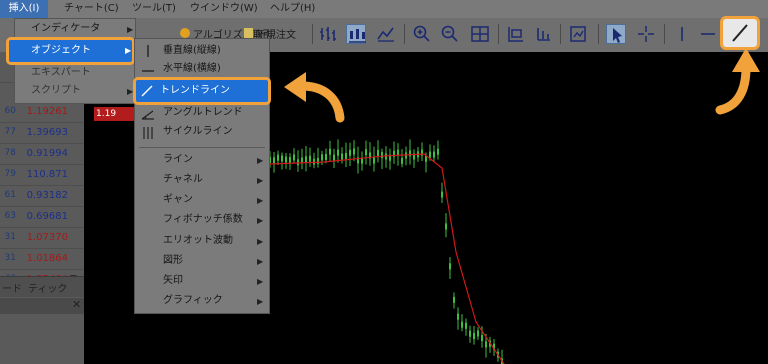 The image size is (768, 364). I want to click on vertical-line-button, so click(682, 34).